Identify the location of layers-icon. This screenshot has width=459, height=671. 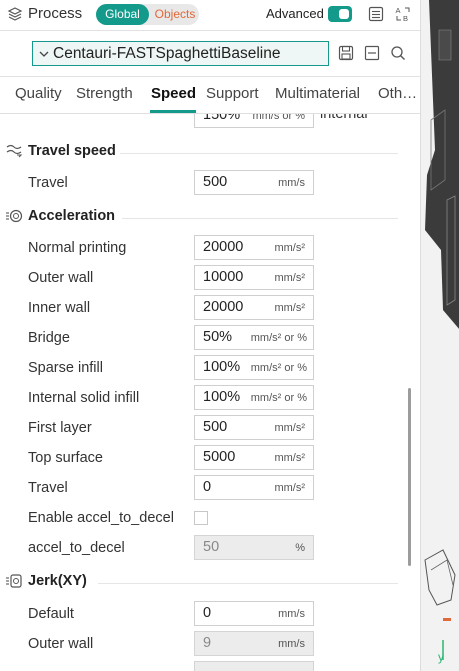
(15, 14).